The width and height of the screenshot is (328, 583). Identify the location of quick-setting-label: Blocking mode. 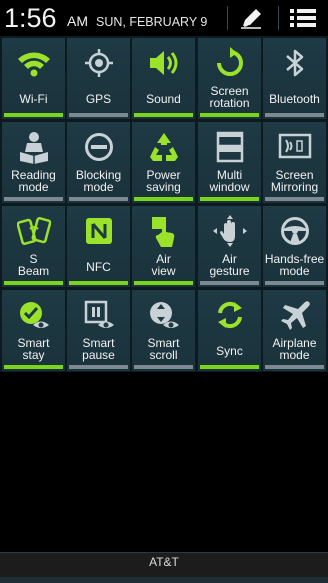
(98, 181).